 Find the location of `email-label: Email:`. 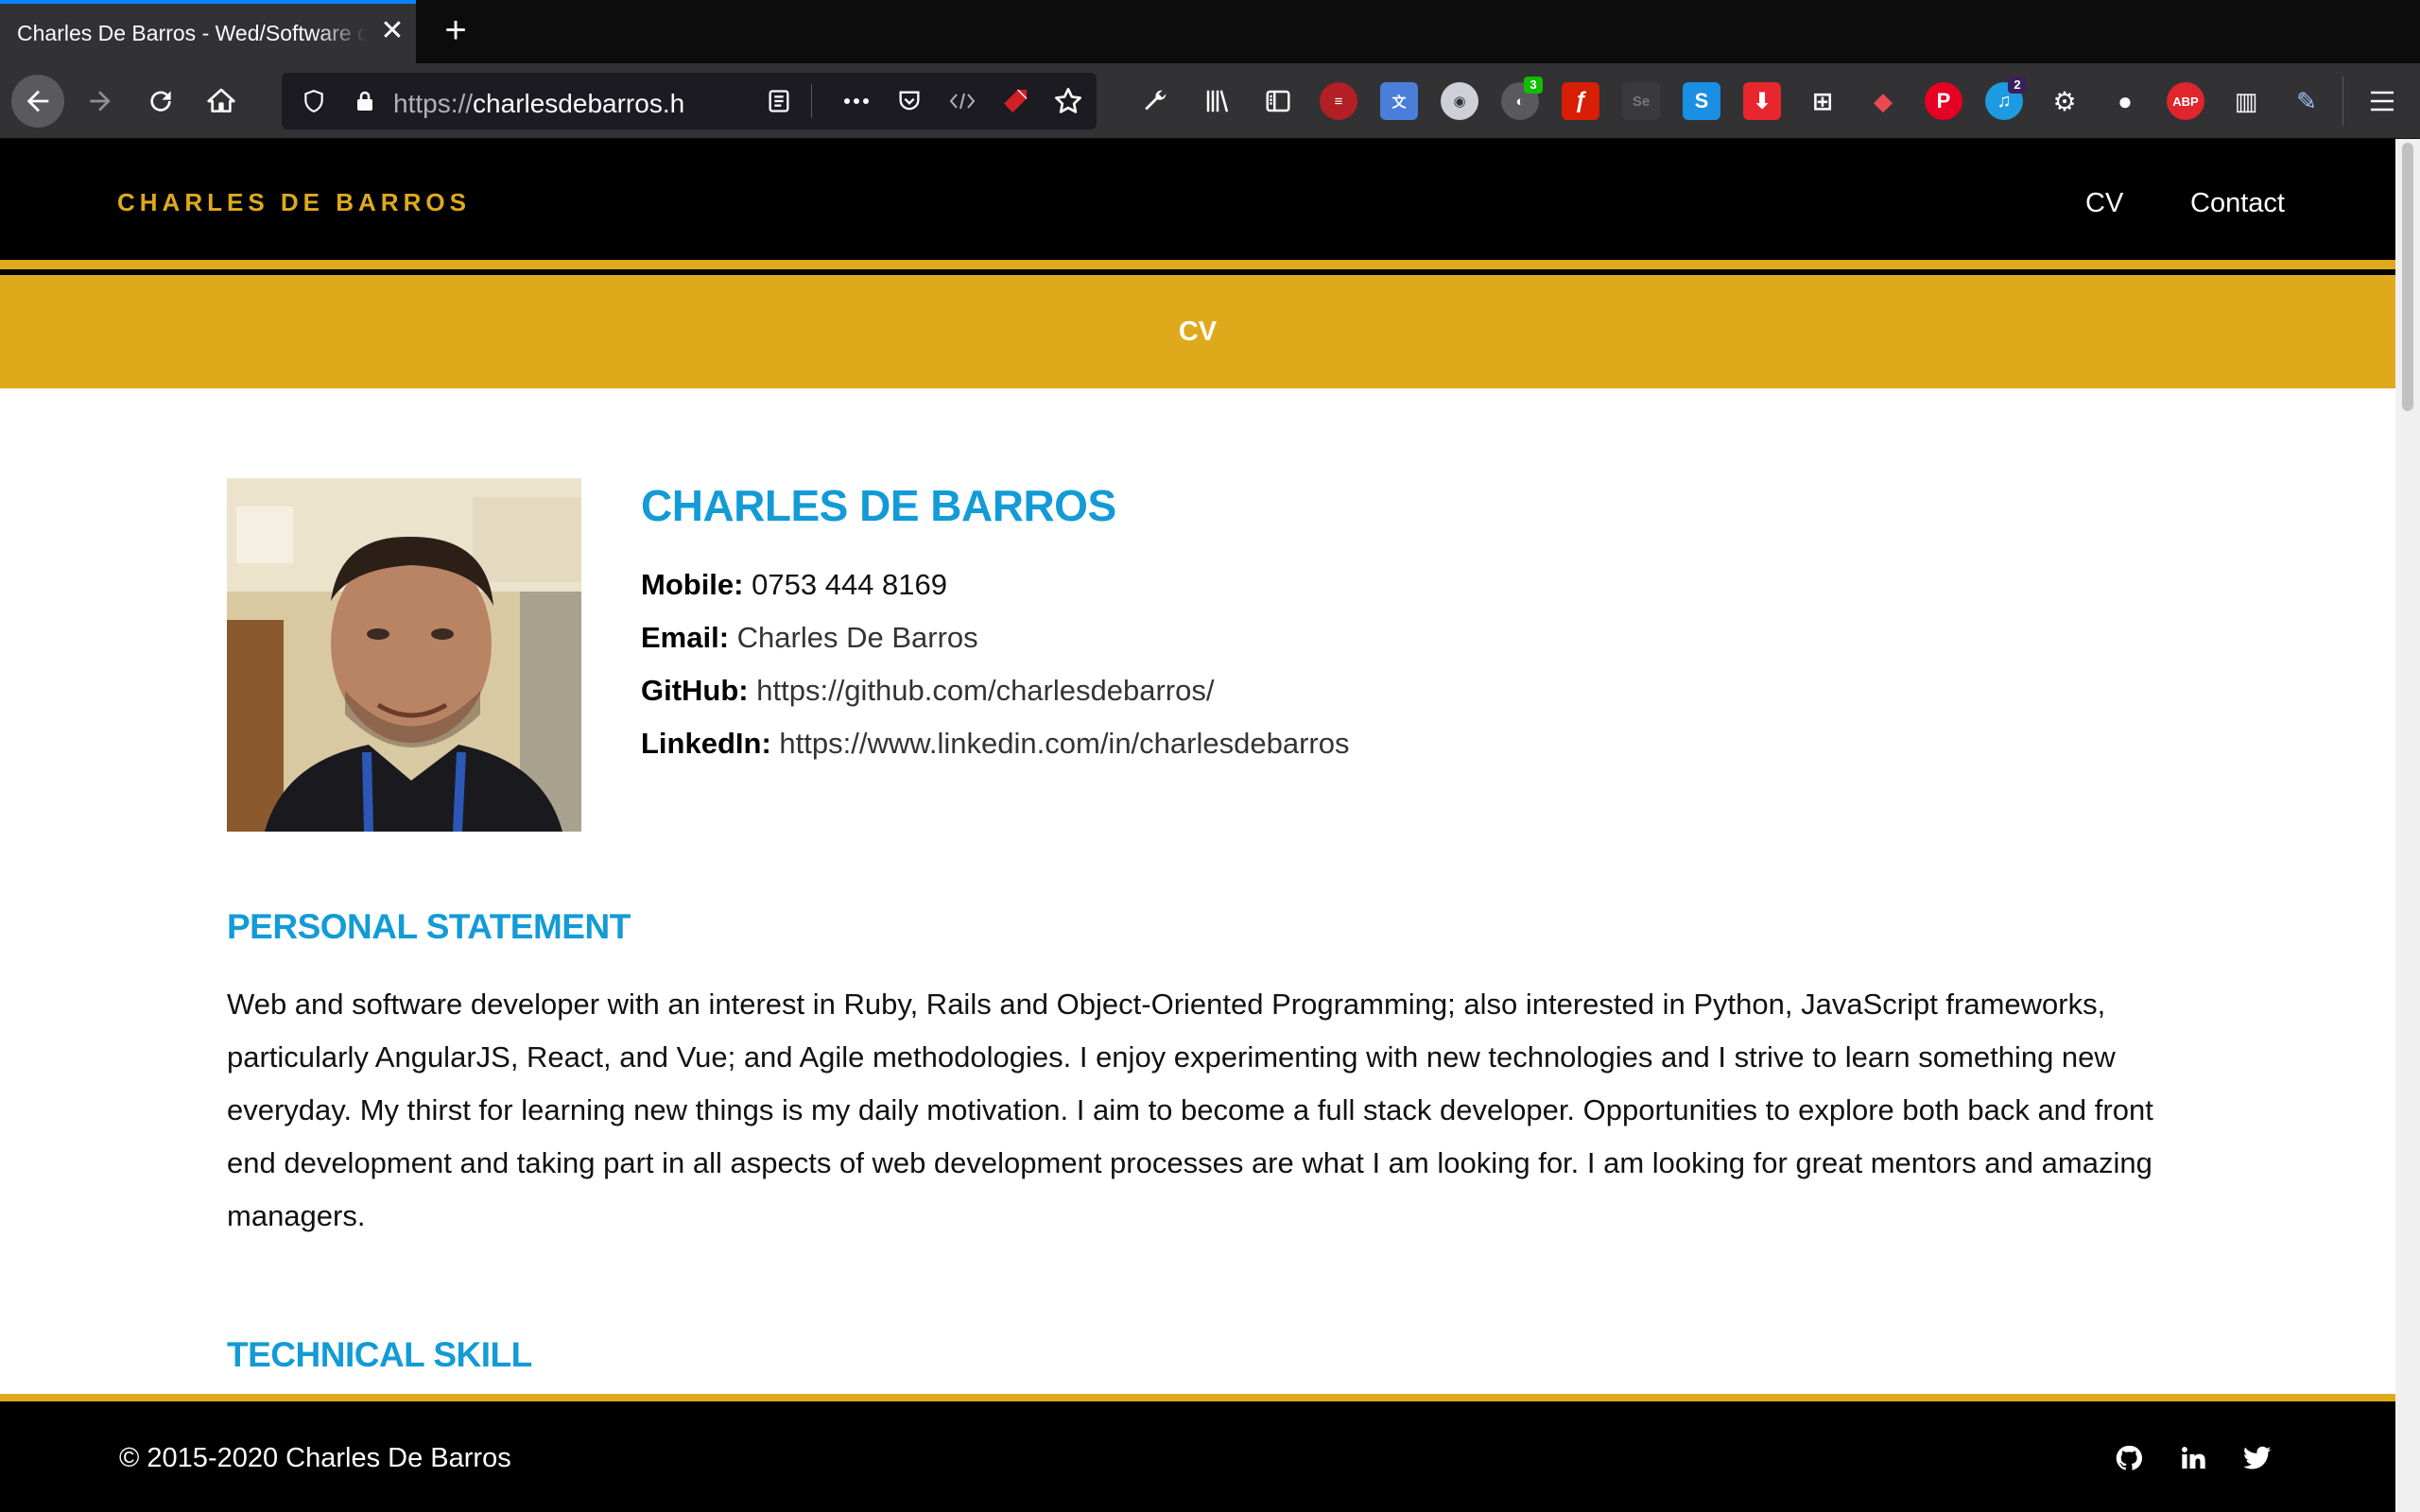

email-label: Email: is located at coordinates (685, 637).